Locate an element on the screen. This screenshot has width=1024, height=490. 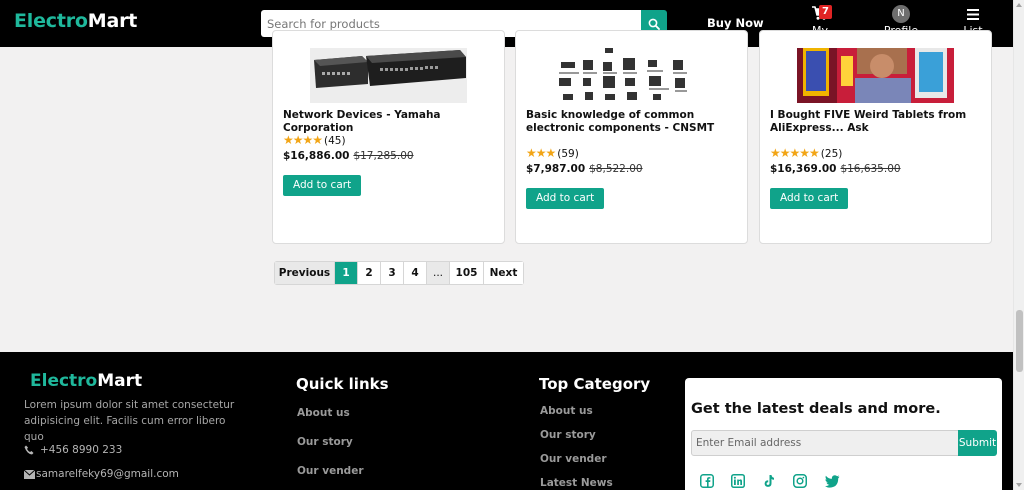
tablets-thumbnail-image is located at coordinates (875, 75).